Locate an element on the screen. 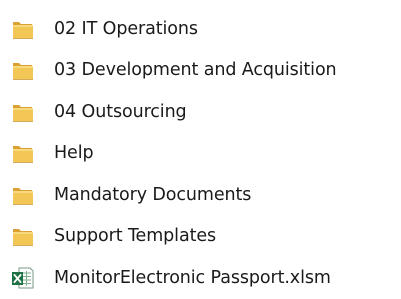 The height and width of the screenshot is (299, 401). file-item-monitor-electronic-passport: MonitorElectronic Passport.xlsm is located at coordinates (200, 278).